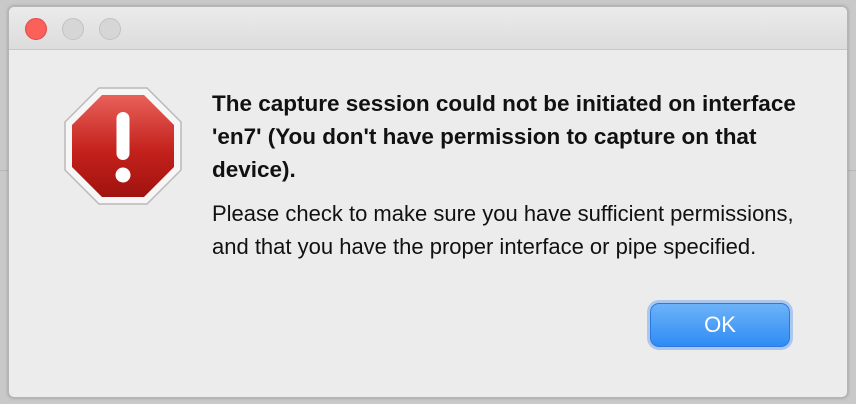 The height and width of the screenshot is (404, 856). Describe the element at coordinates (36, 29) in the screenshot. I see `close-window-button` at that location.